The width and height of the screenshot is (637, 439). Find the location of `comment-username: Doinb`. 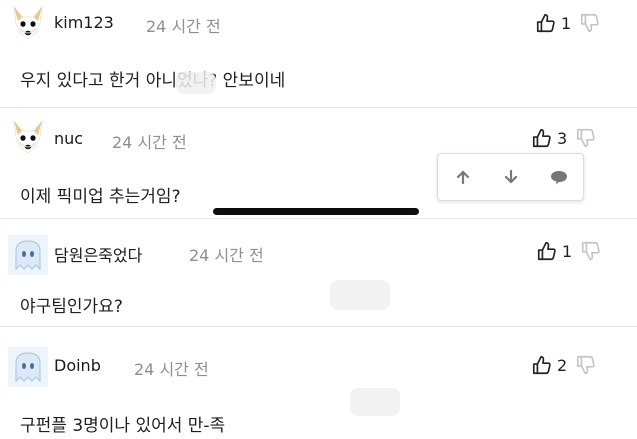

comment-username: Doinb is located at coordinates (77, 365).